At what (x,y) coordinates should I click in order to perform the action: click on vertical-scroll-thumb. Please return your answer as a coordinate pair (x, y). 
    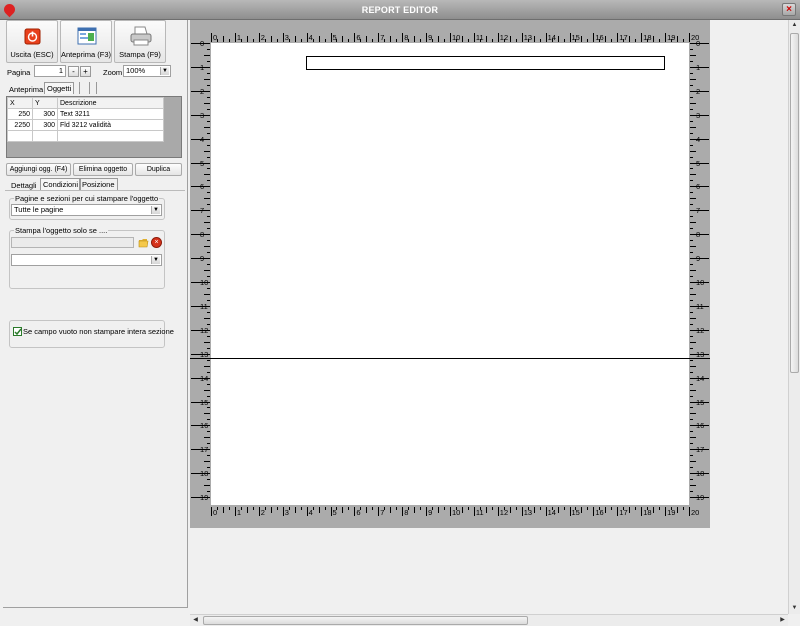
    Looking at the image, I should click on (794, 203).